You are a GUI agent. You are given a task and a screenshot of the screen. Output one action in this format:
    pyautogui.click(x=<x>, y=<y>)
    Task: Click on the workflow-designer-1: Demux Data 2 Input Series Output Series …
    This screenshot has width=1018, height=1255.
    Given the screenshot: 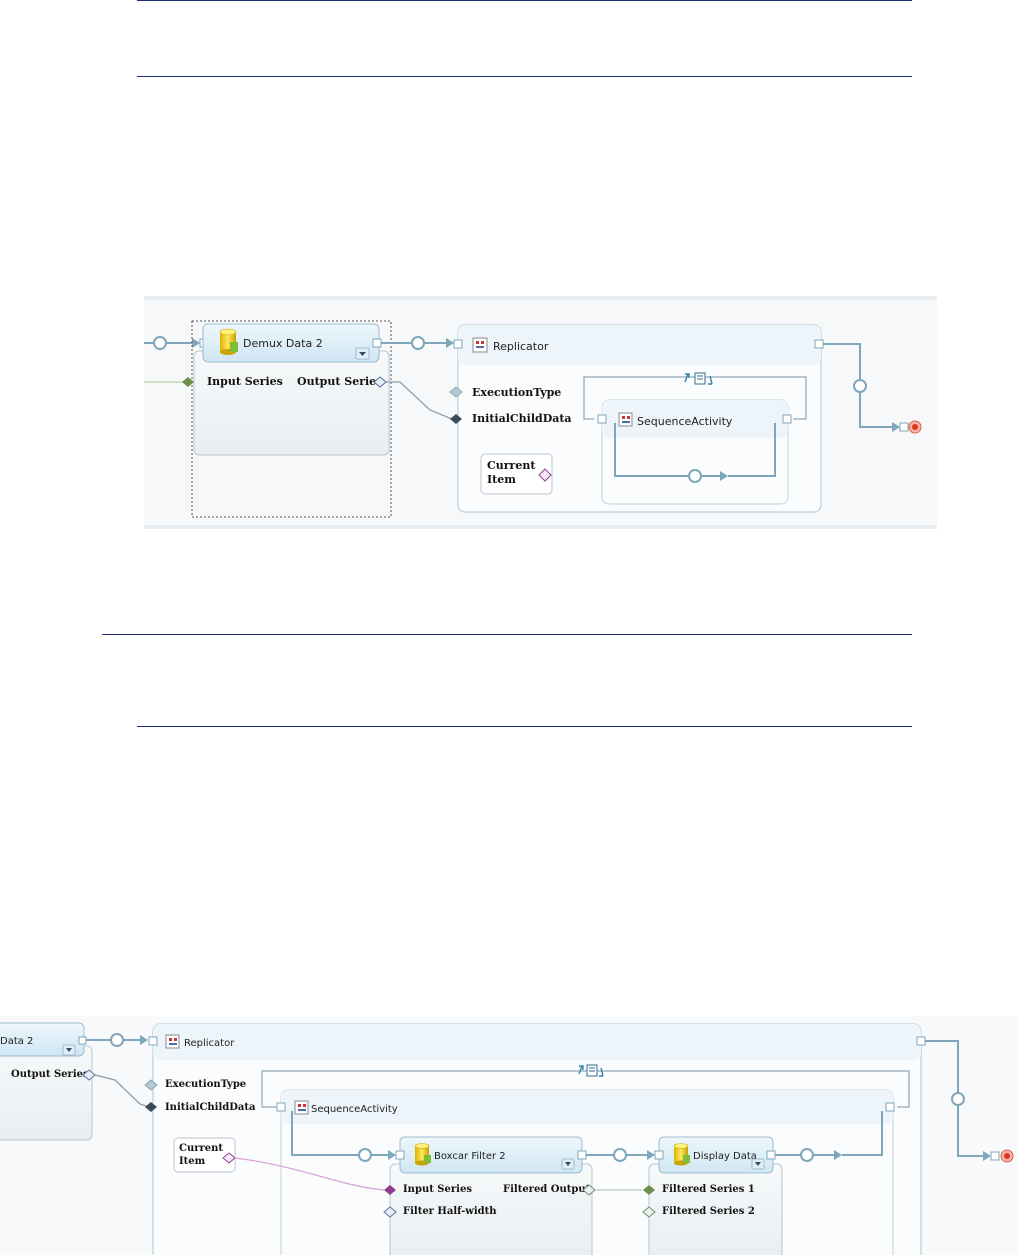 What is the action you would take?
    pyautogui.click(x=540, y=412)
    